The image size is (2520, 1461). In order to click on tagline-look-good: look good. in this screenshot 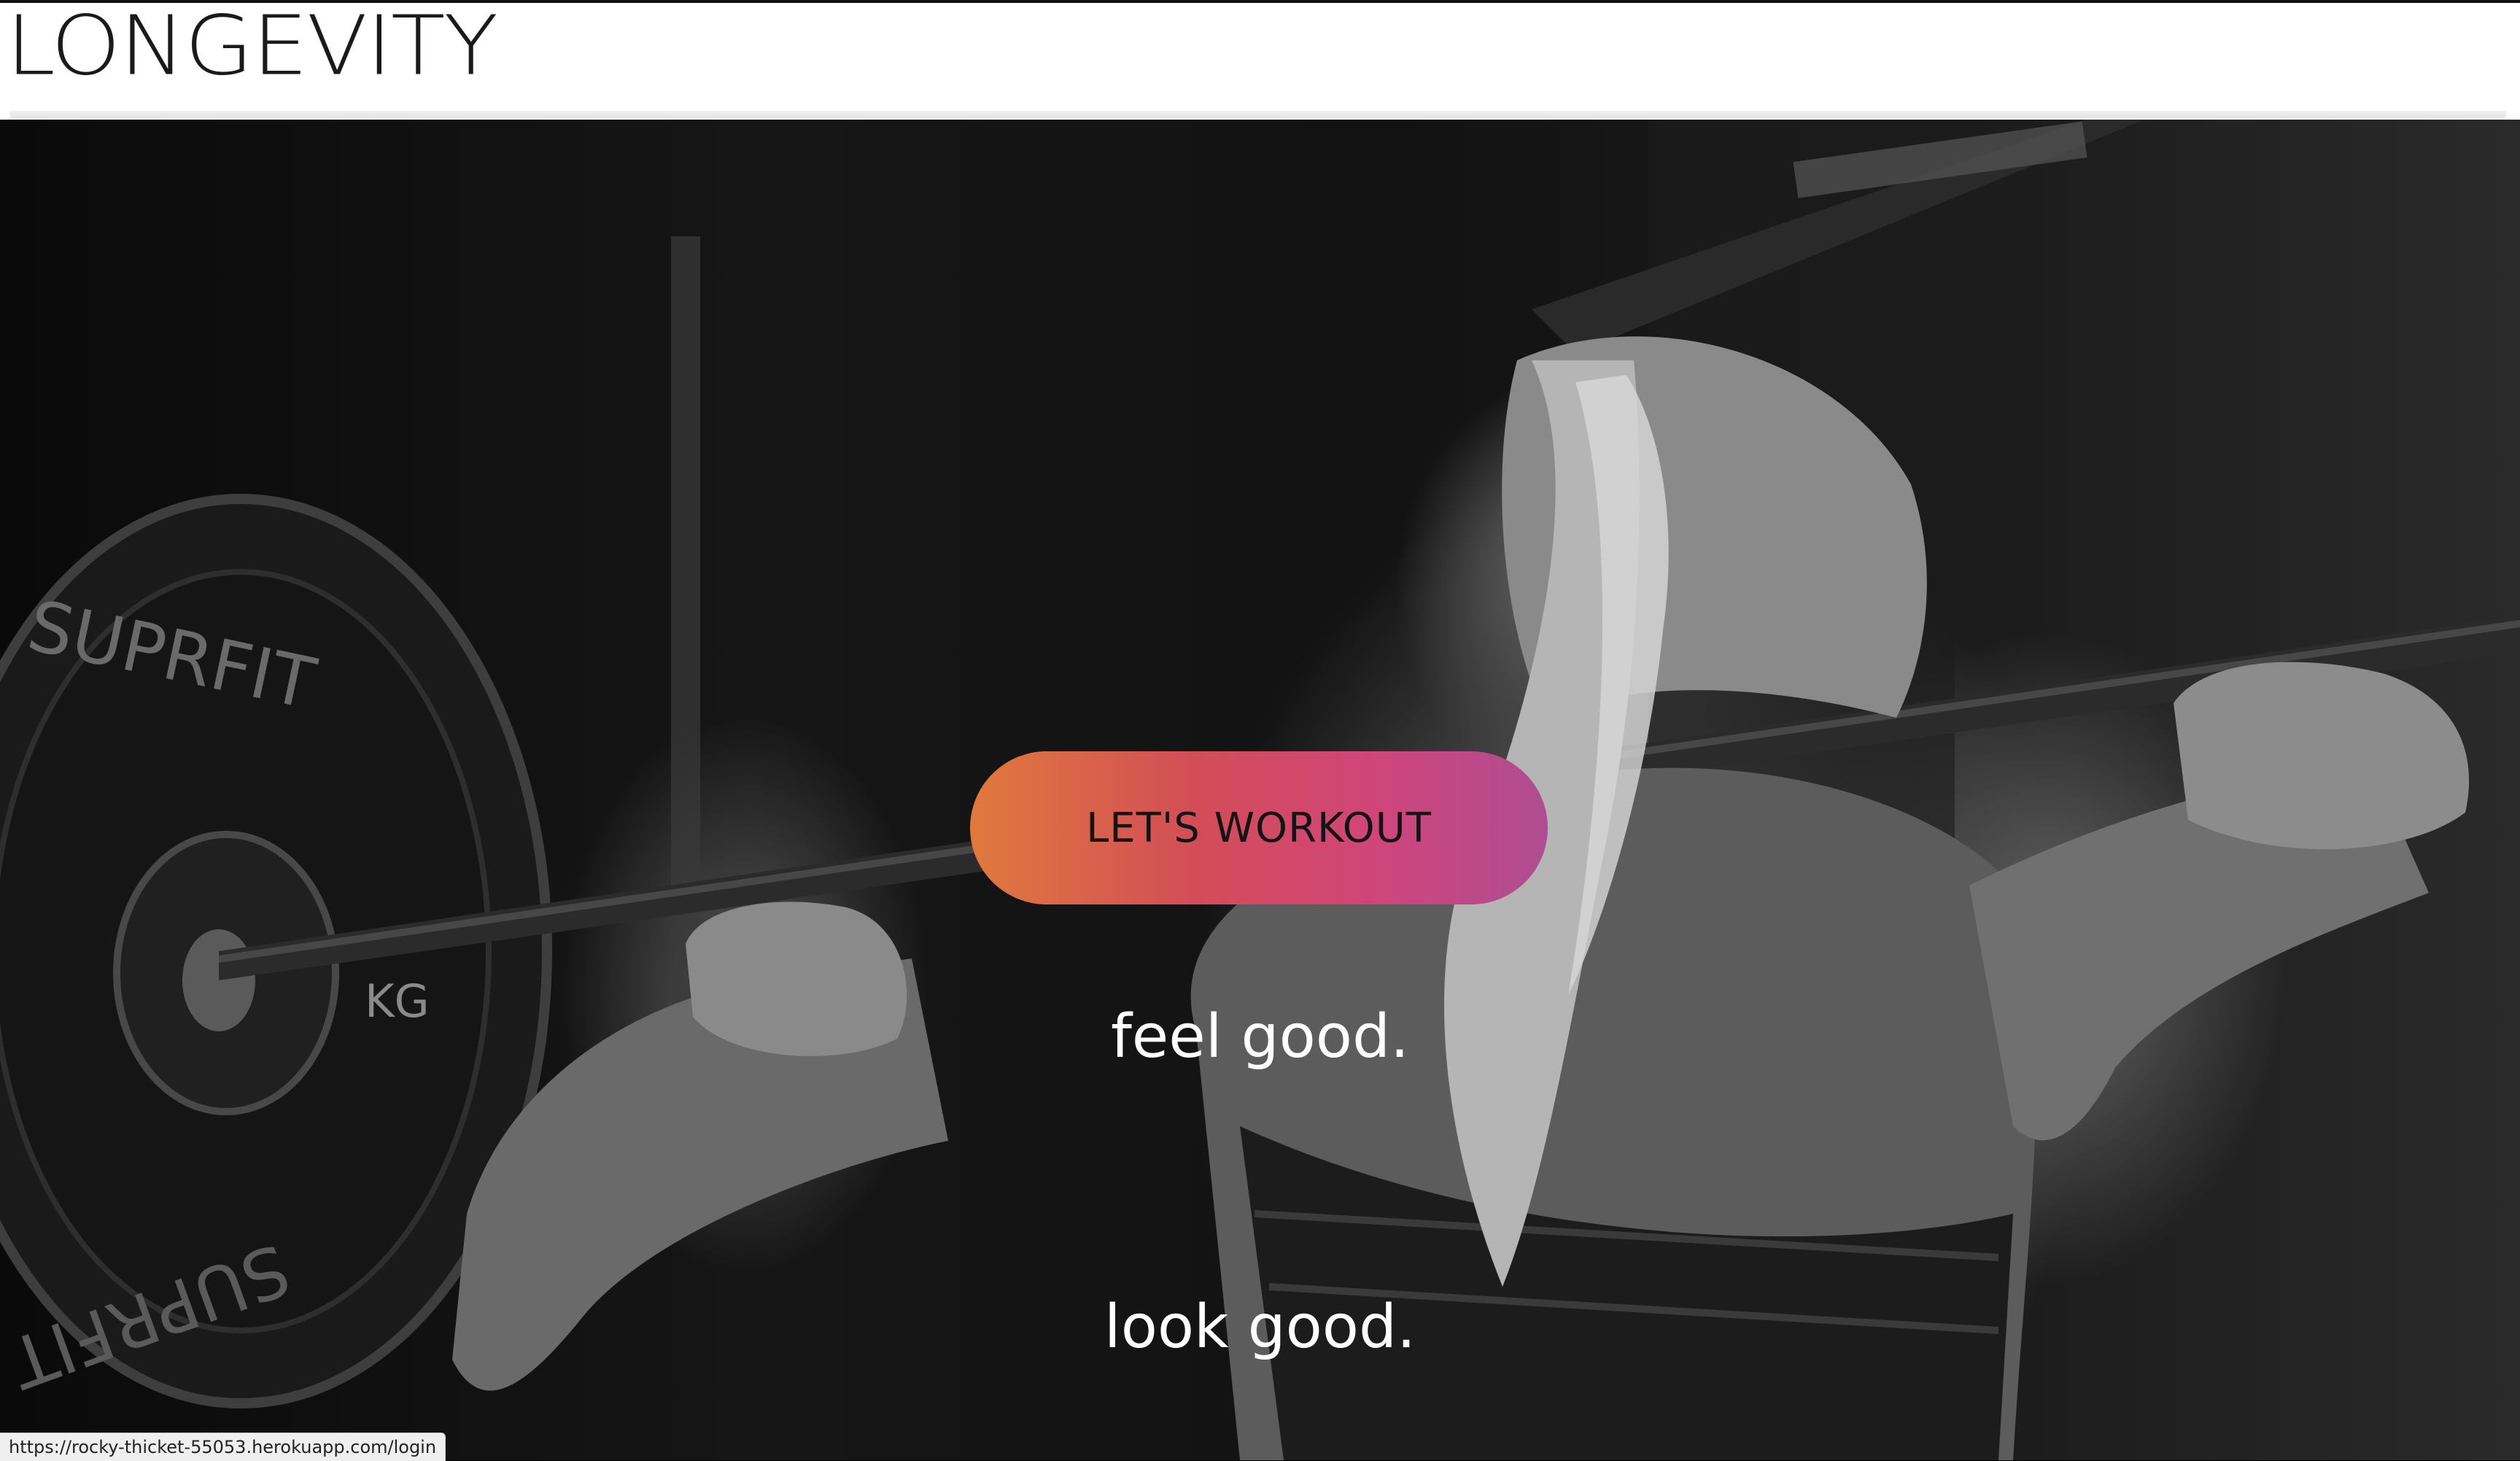, I will do `click(1260, 1327)`.